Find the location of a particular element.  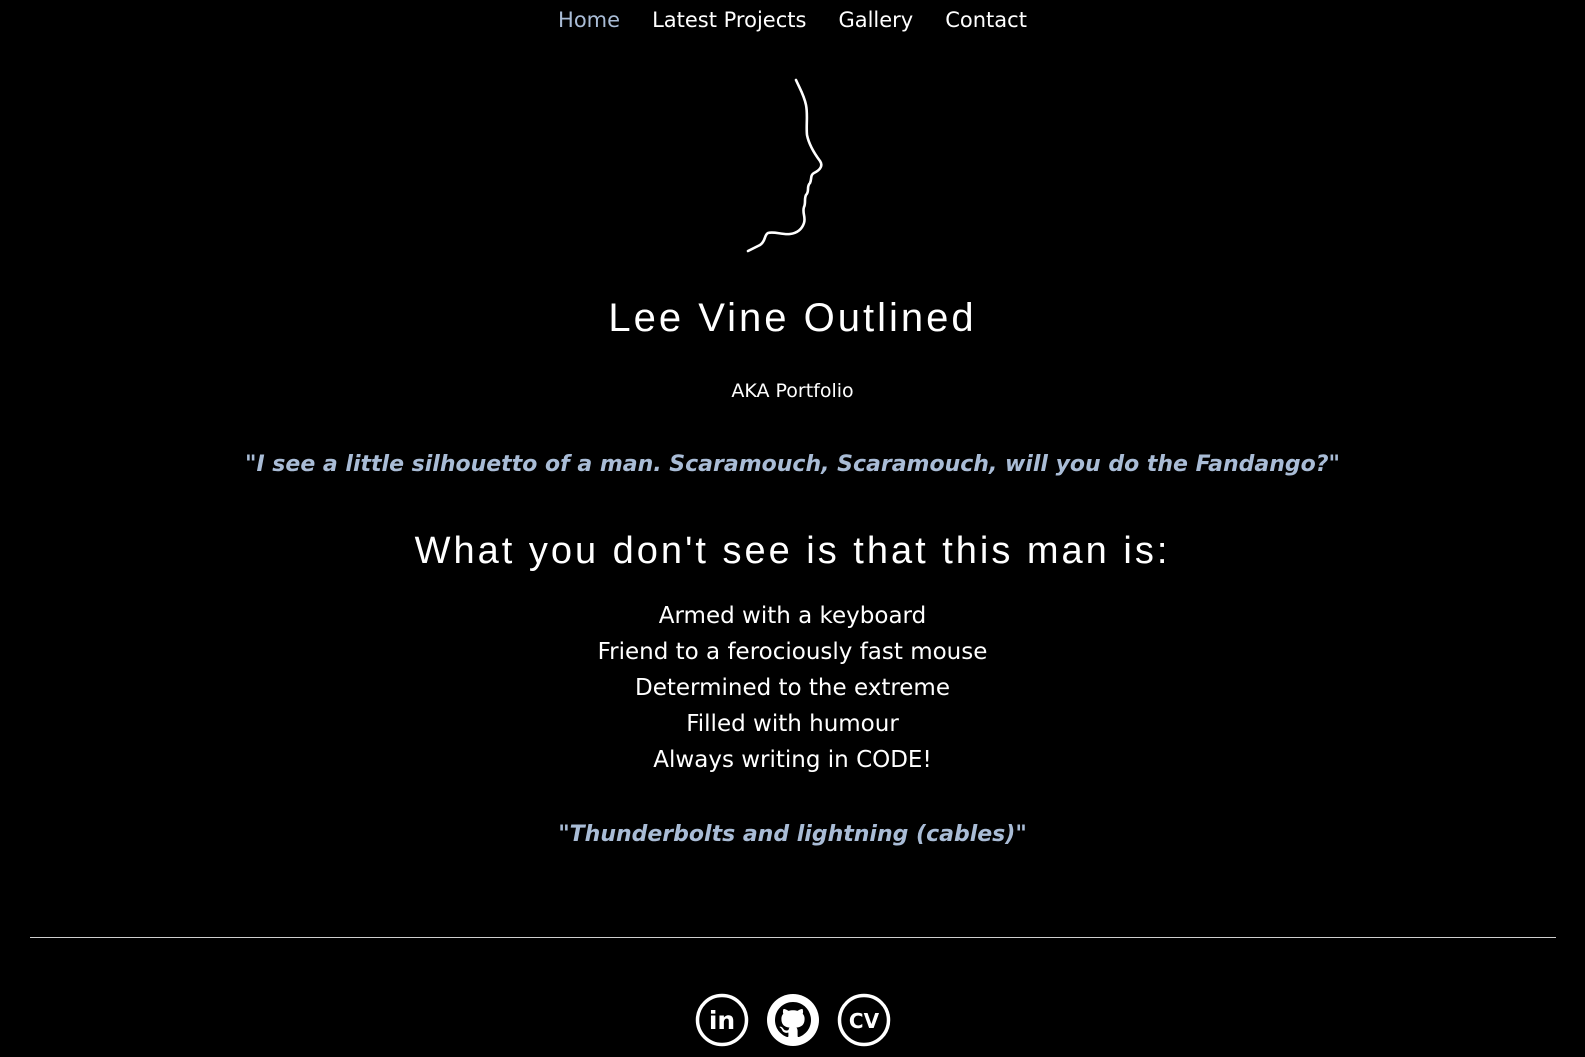

cv-icon-label: CV is located at coordinates (863, 1021).